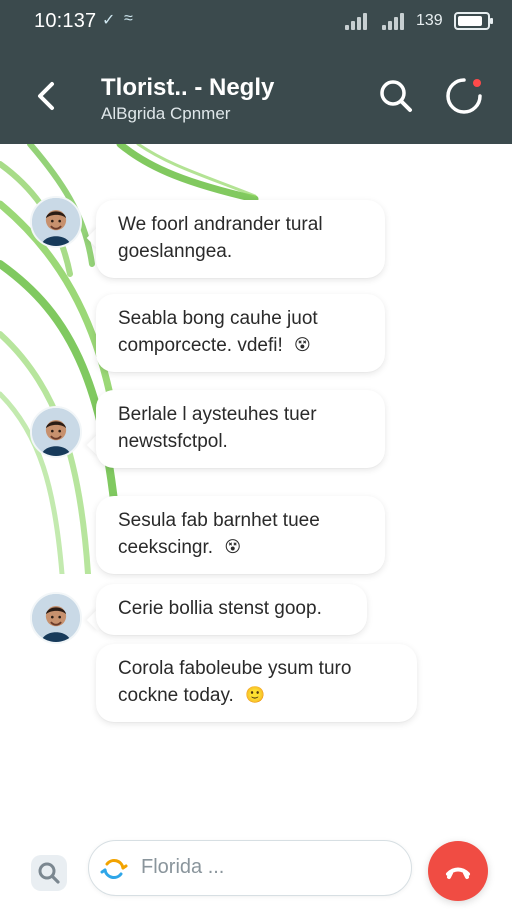 The width and height of the screenshot is (512, 910). What do you see at coordinates (219, 520) in the screenshot?
I see `message-text-line: Sesula fab barnhet tuee` at bounding box center [219, 520].